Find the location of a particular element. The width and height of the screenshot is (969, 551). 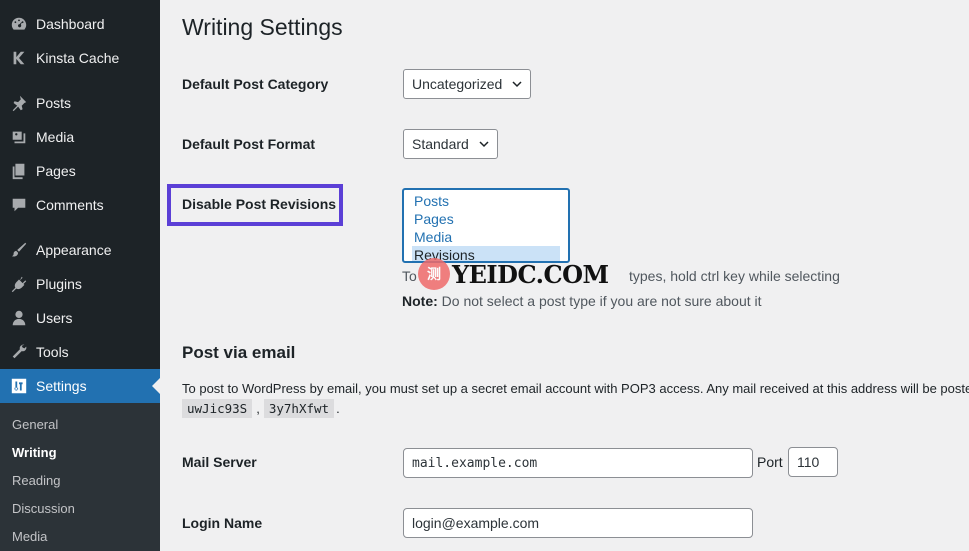

menu-item-posts: Posts is located at coordinates (80, 103).